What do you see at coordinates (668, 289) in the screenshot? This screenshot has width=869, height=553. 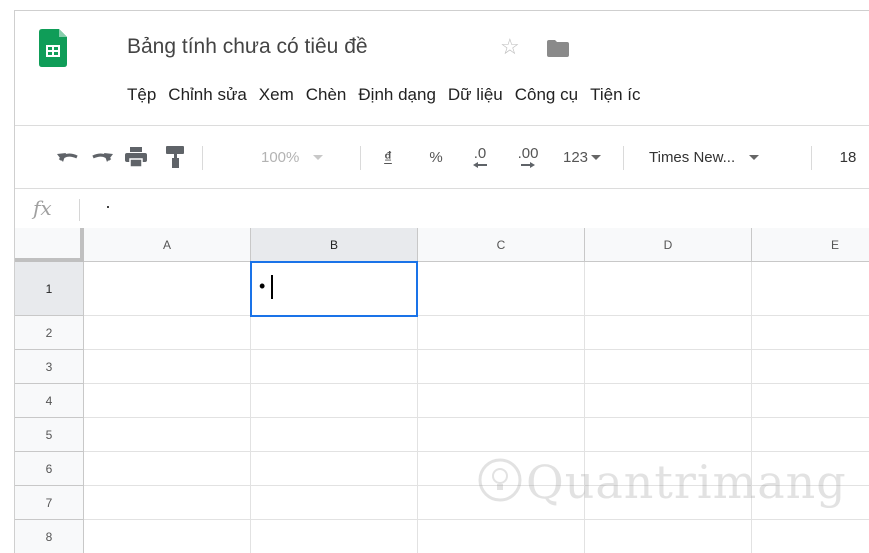 I see `cell-d1` at bounding box center [668, 289].